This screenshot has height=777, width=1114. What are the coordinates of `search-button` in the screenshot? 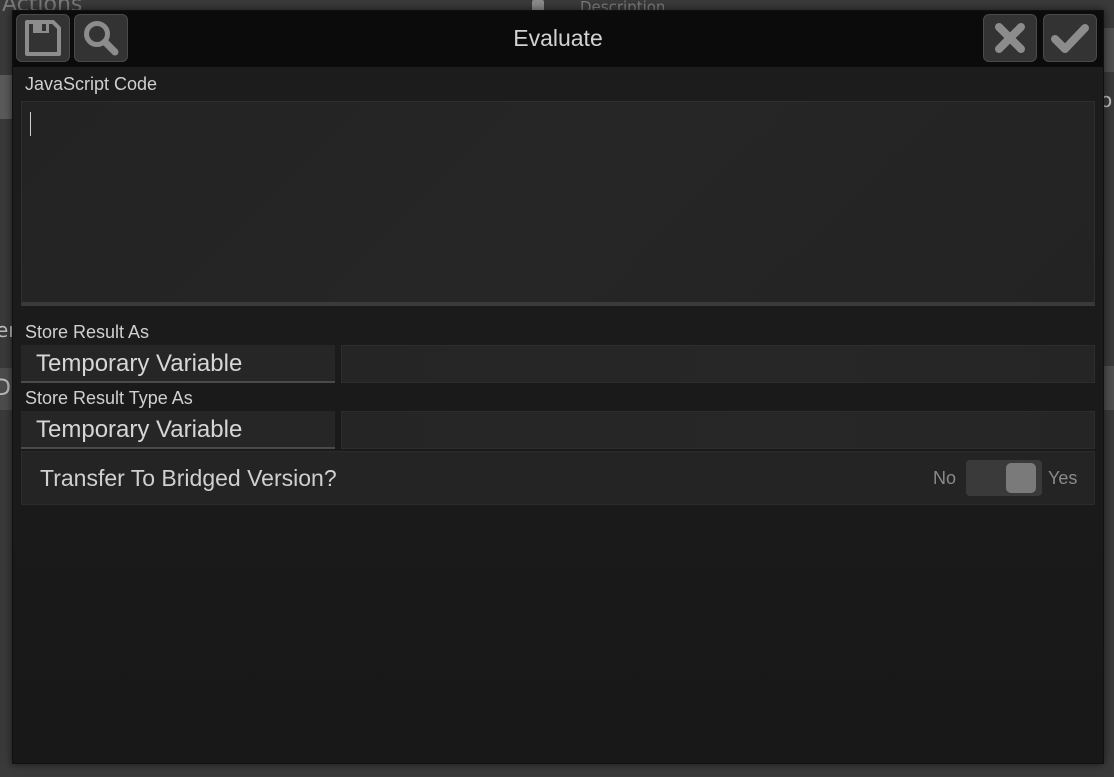 It's located at (101, 38).